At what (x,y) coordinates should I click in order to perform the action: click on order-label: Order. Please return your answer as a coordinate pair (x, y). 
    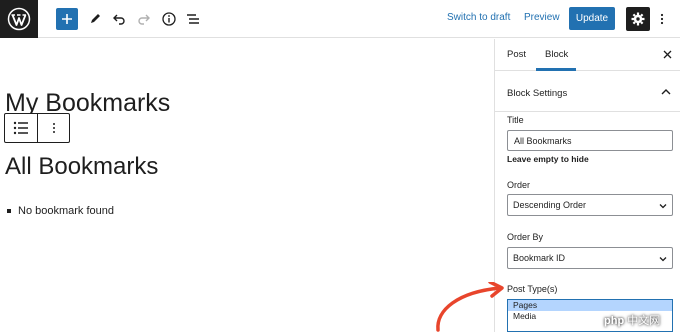
    Looking at the image, I should click on (519, 185).